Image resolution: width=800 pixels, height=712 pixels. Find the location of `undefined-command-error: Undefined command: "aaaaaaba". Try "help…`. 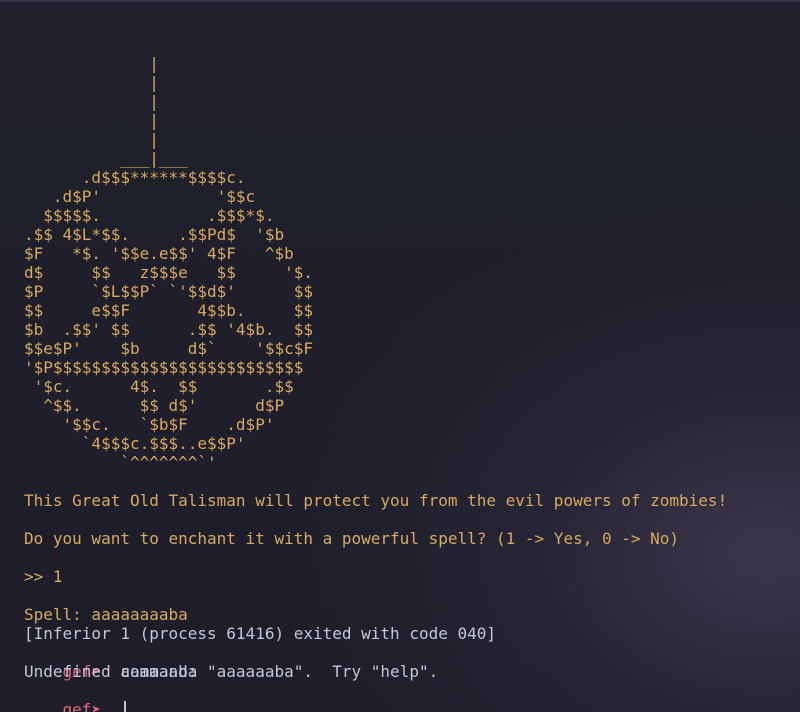

undefined-command-error: Undefined command: "aaaaaaba". Try "help… is located at coordinates (231, 671).